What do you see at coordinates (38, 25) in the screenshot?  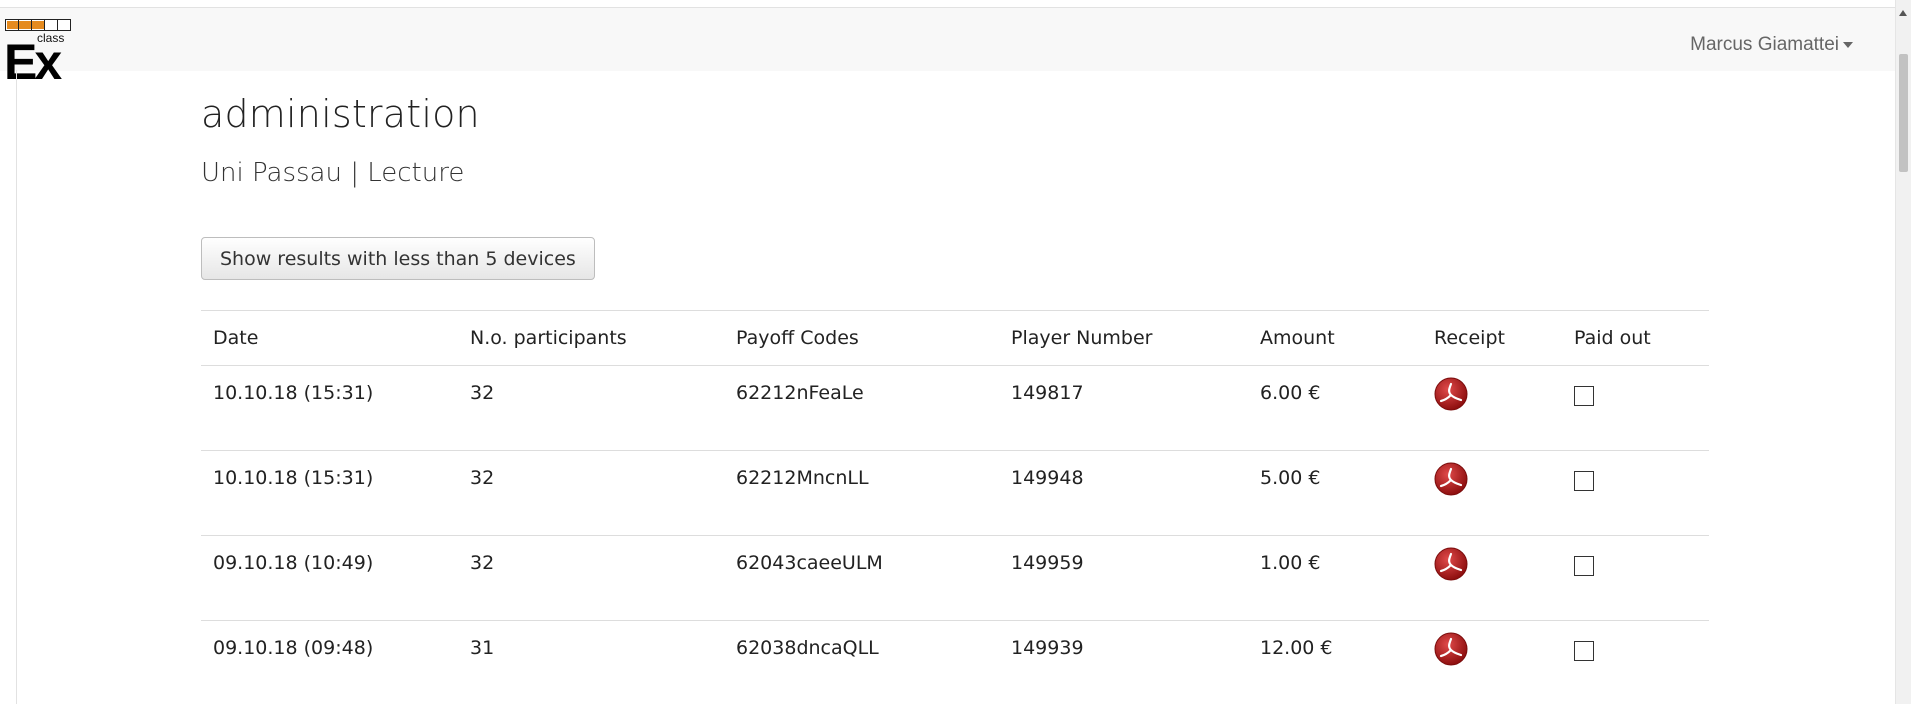 I see `logo-progress-icon` at bounding box center [38, 25].